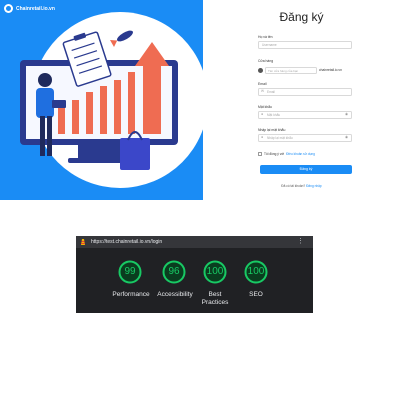 This screenshot has height=400, width=400. Describe the element at coordinates (126, 242) in the screenshot. I see `audited-url: https://test.chainretail.io.vn/login` at that location.